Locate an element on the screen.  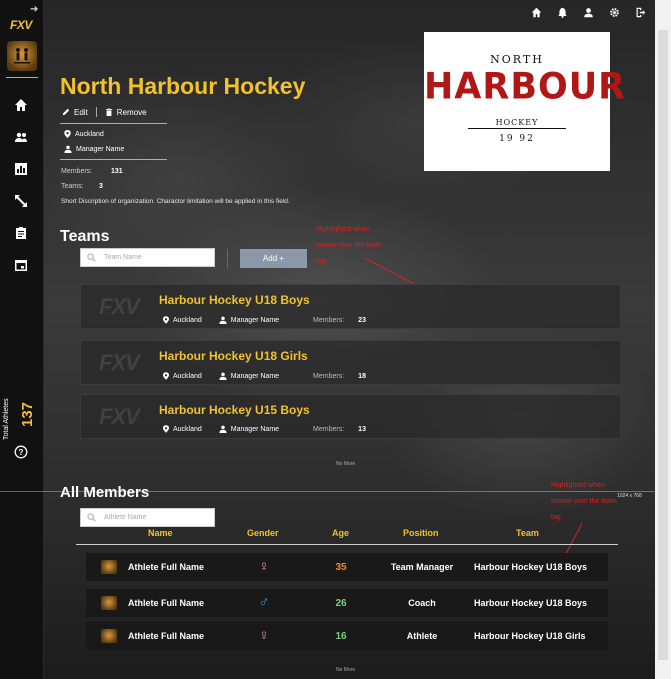
athlete-position: Coach is located at coordinates (422, 603).